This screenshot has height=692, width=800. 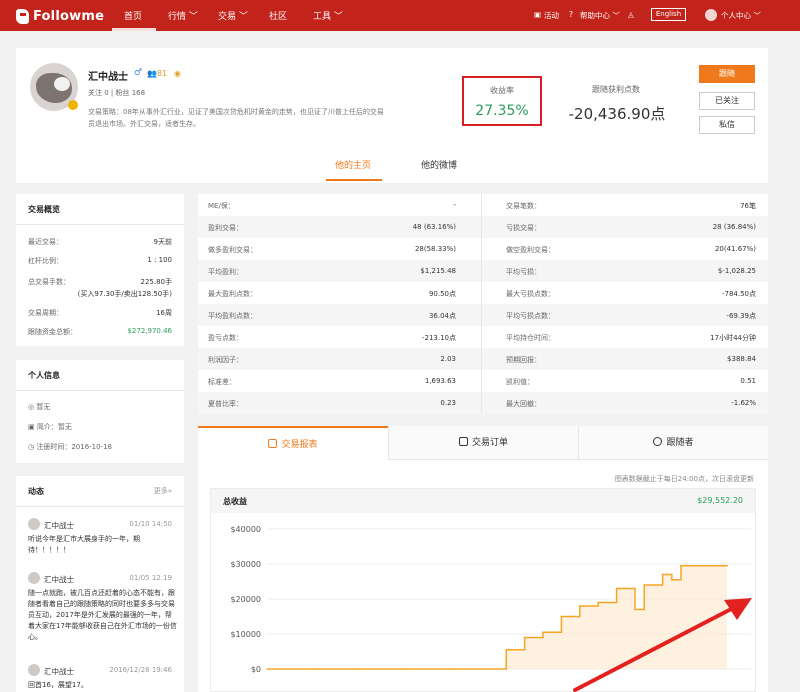 What do you see at coordinates (163, 491) in the screenshot?
I see `more-link: 更多»` at bounding box center [163, 491].